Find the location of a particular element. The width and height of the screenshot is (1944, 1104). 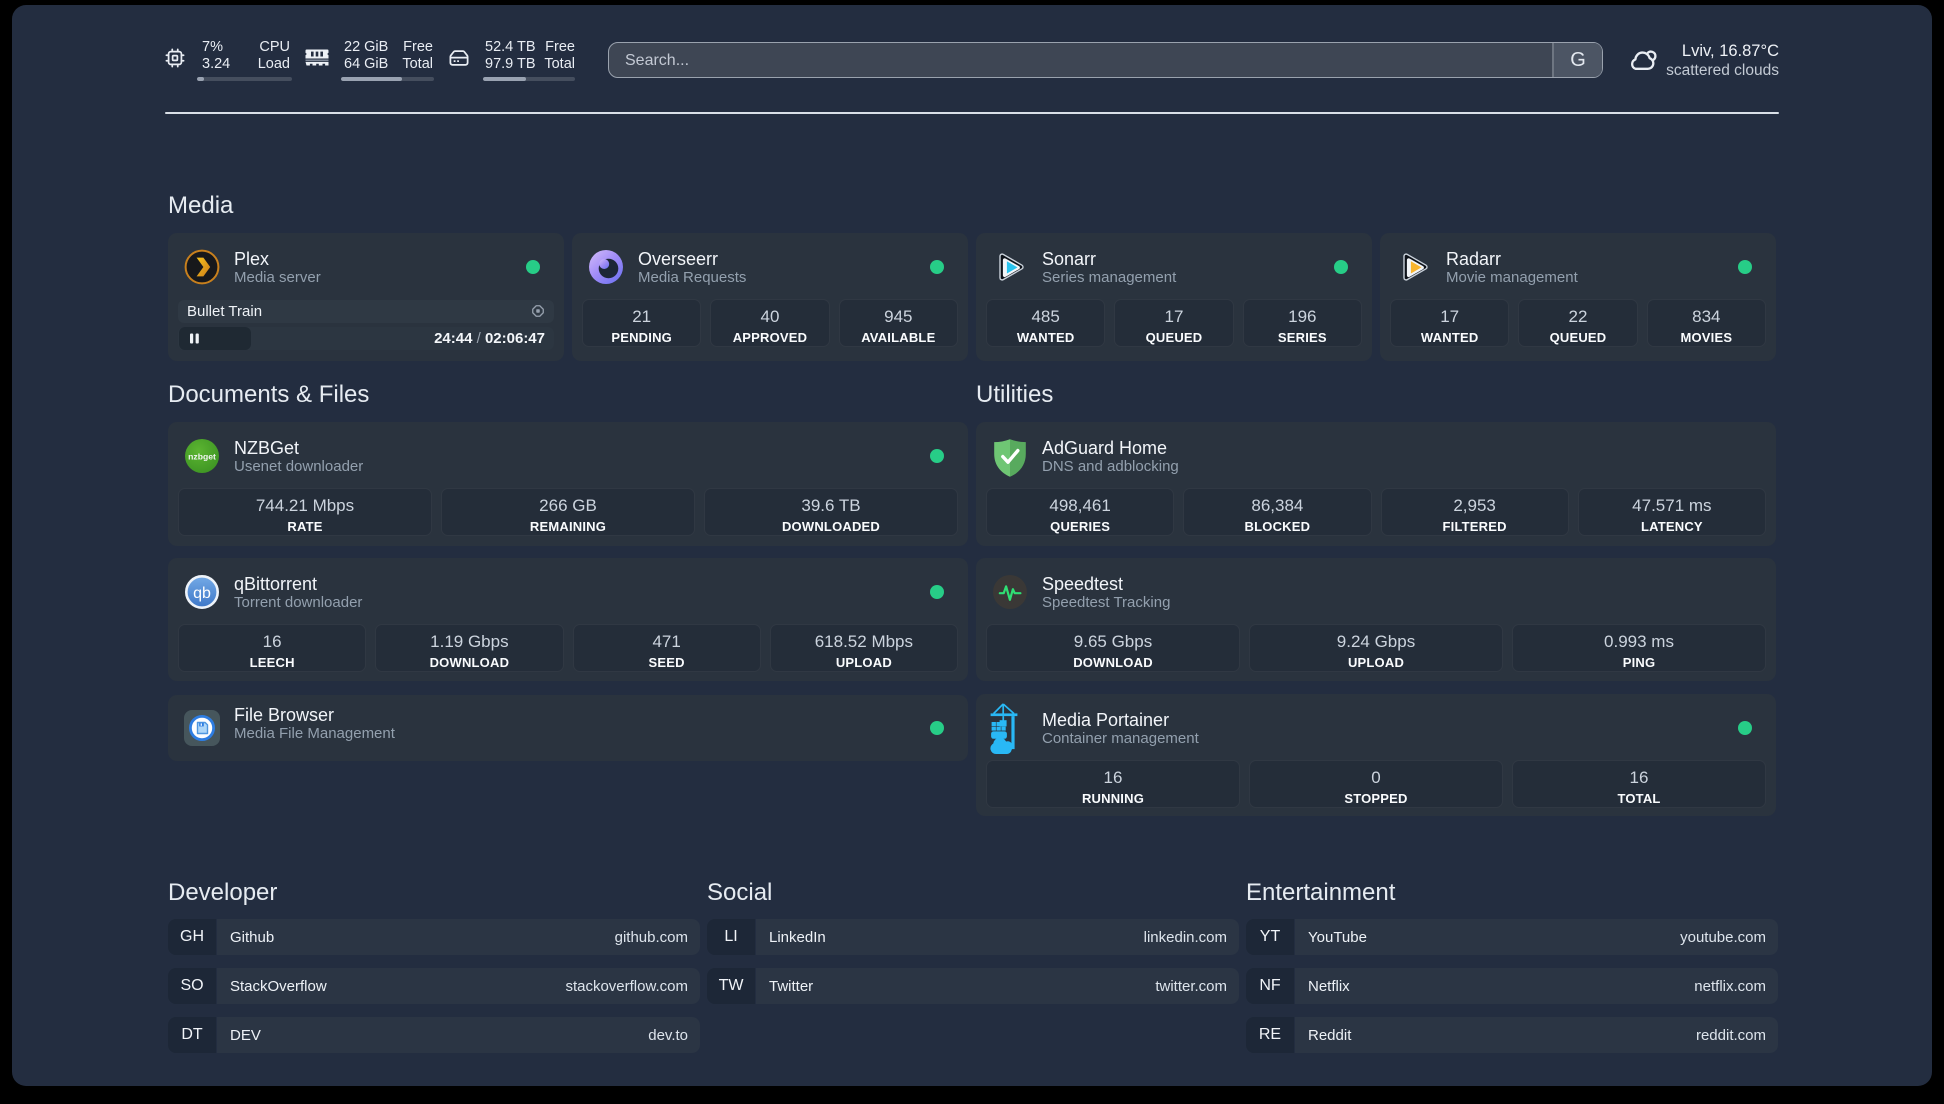

svg-text: qb is located at coordinates (202, 593).